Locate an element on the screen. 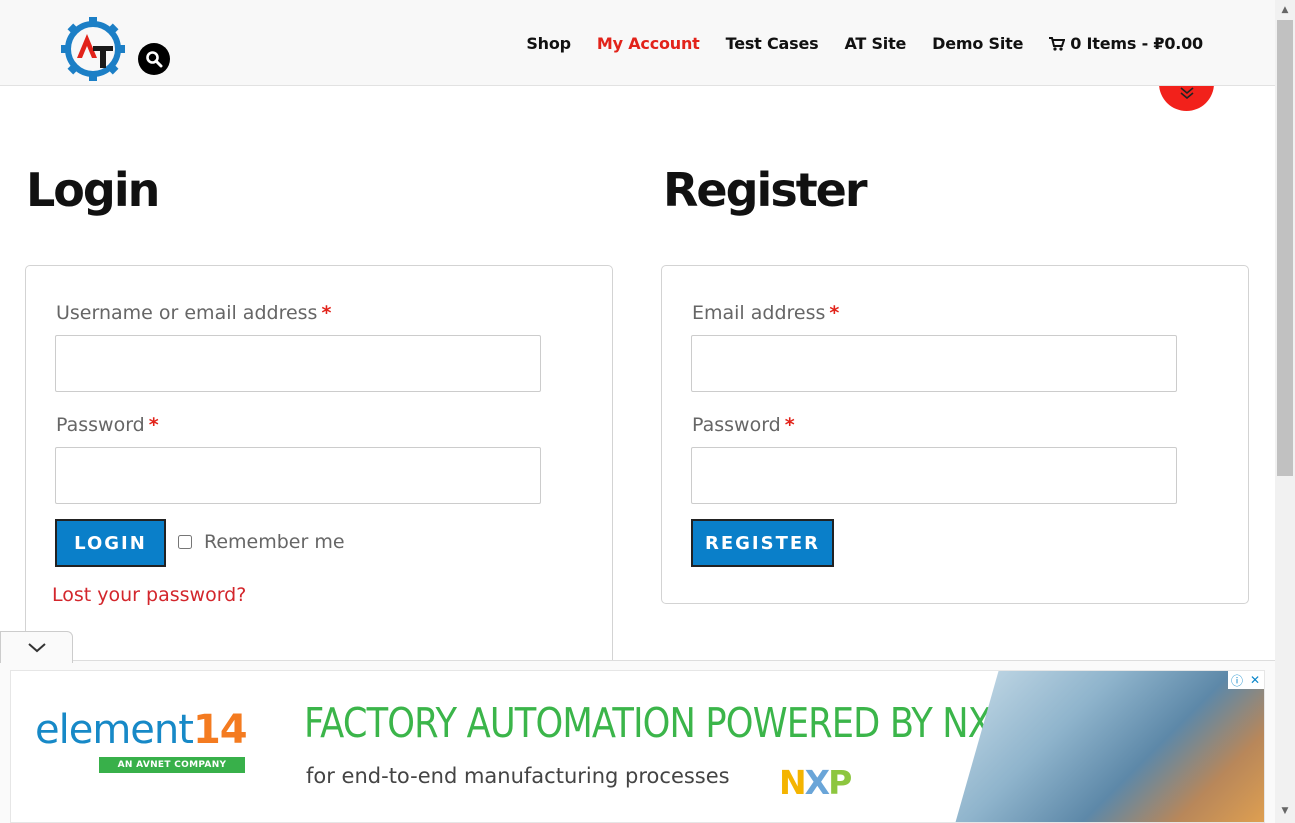 Image resolution: width=1295 pixels, height=823 pixels. email-label: Email address * is located at coordinates (765, 313).